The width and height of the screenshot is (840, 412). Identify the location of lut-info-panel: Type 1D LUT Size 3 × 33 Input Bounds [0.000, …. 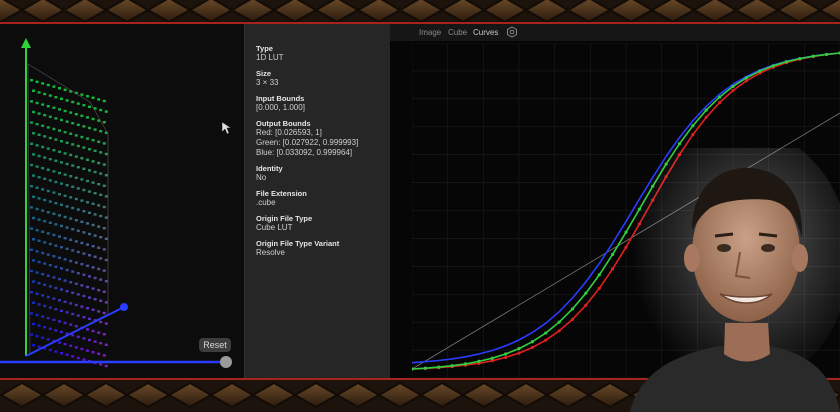
(317, 201).